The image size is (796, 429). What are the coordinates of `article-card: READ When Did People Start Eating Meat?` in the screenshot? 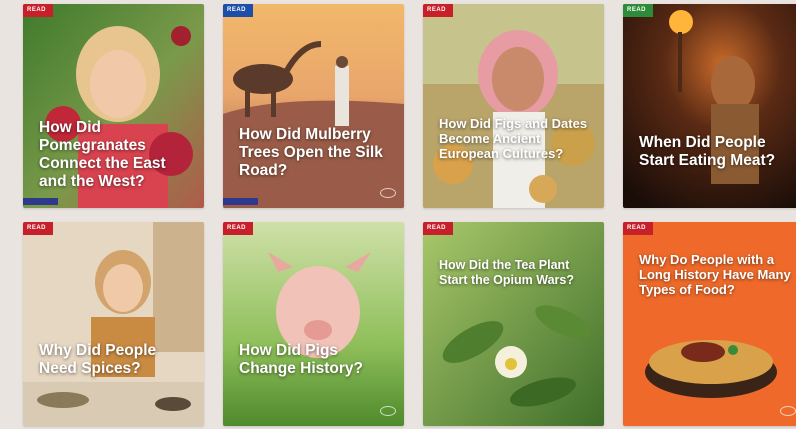 It's located at (709, 106).